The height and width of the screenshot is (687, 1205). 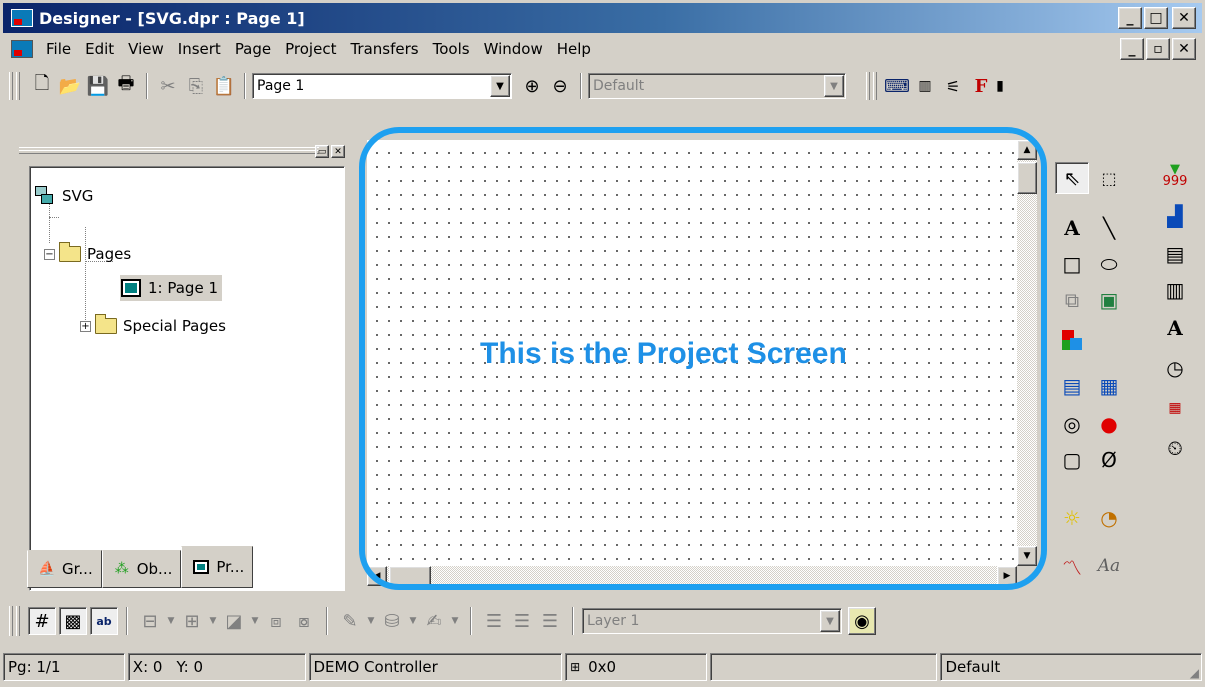 What do you see at coordinates (196, 86) in the screenshot?
I see `copy-icon: ⎘` at bounding box center [196, 86].